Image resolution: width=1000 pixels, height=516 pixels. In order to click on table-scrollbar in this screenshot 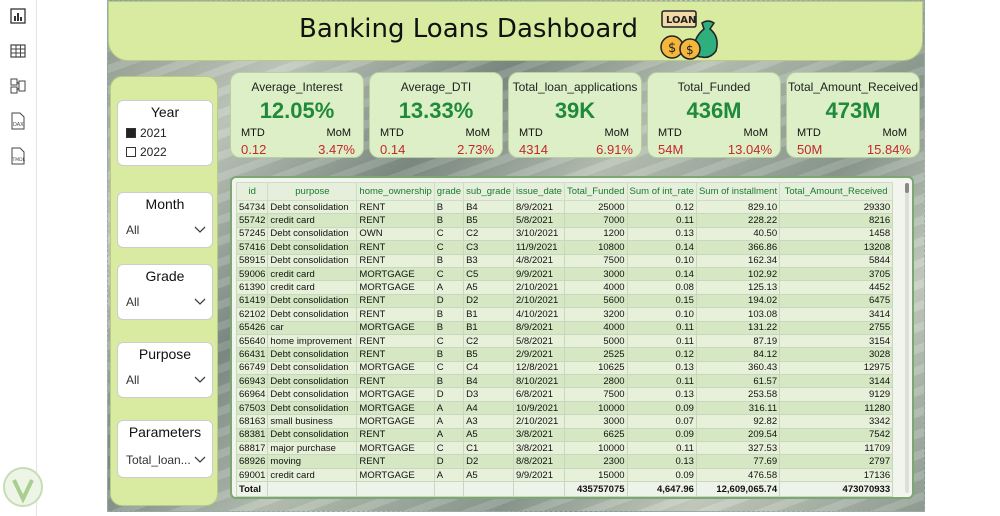, I will do `click(907, 338)`.